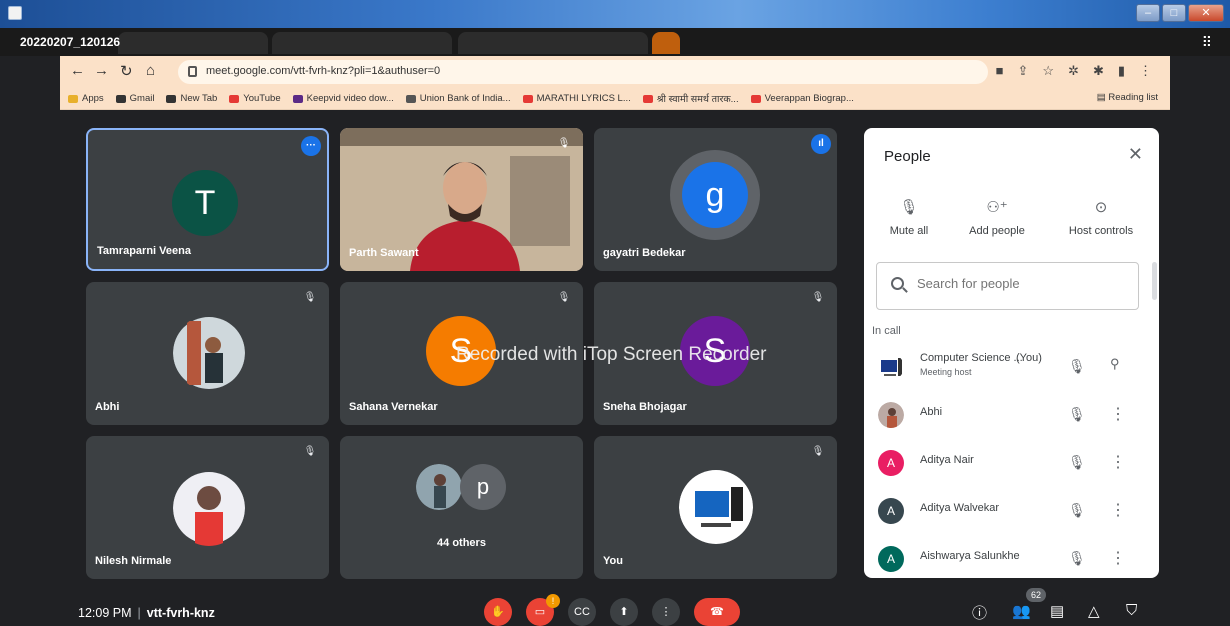 The width and height of the screenshot is (1230, 626). I want to click on avatar-ring: g, so click(715, 195).